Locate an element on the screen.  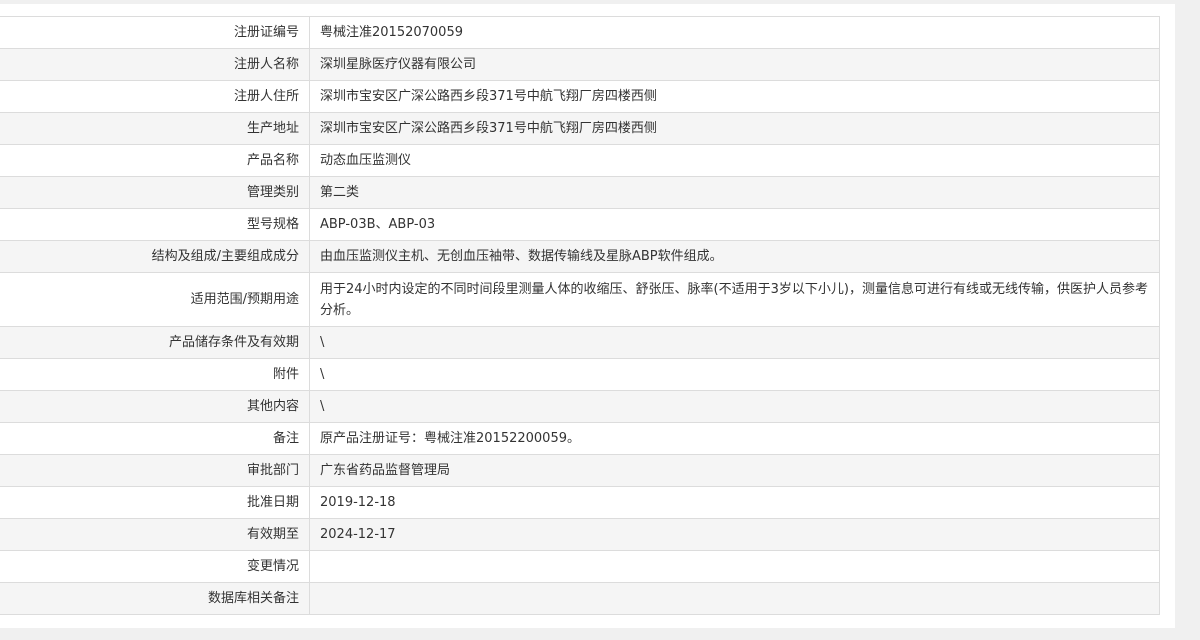
table-row: 其他内容 \ is located at coordinates (580, 406).